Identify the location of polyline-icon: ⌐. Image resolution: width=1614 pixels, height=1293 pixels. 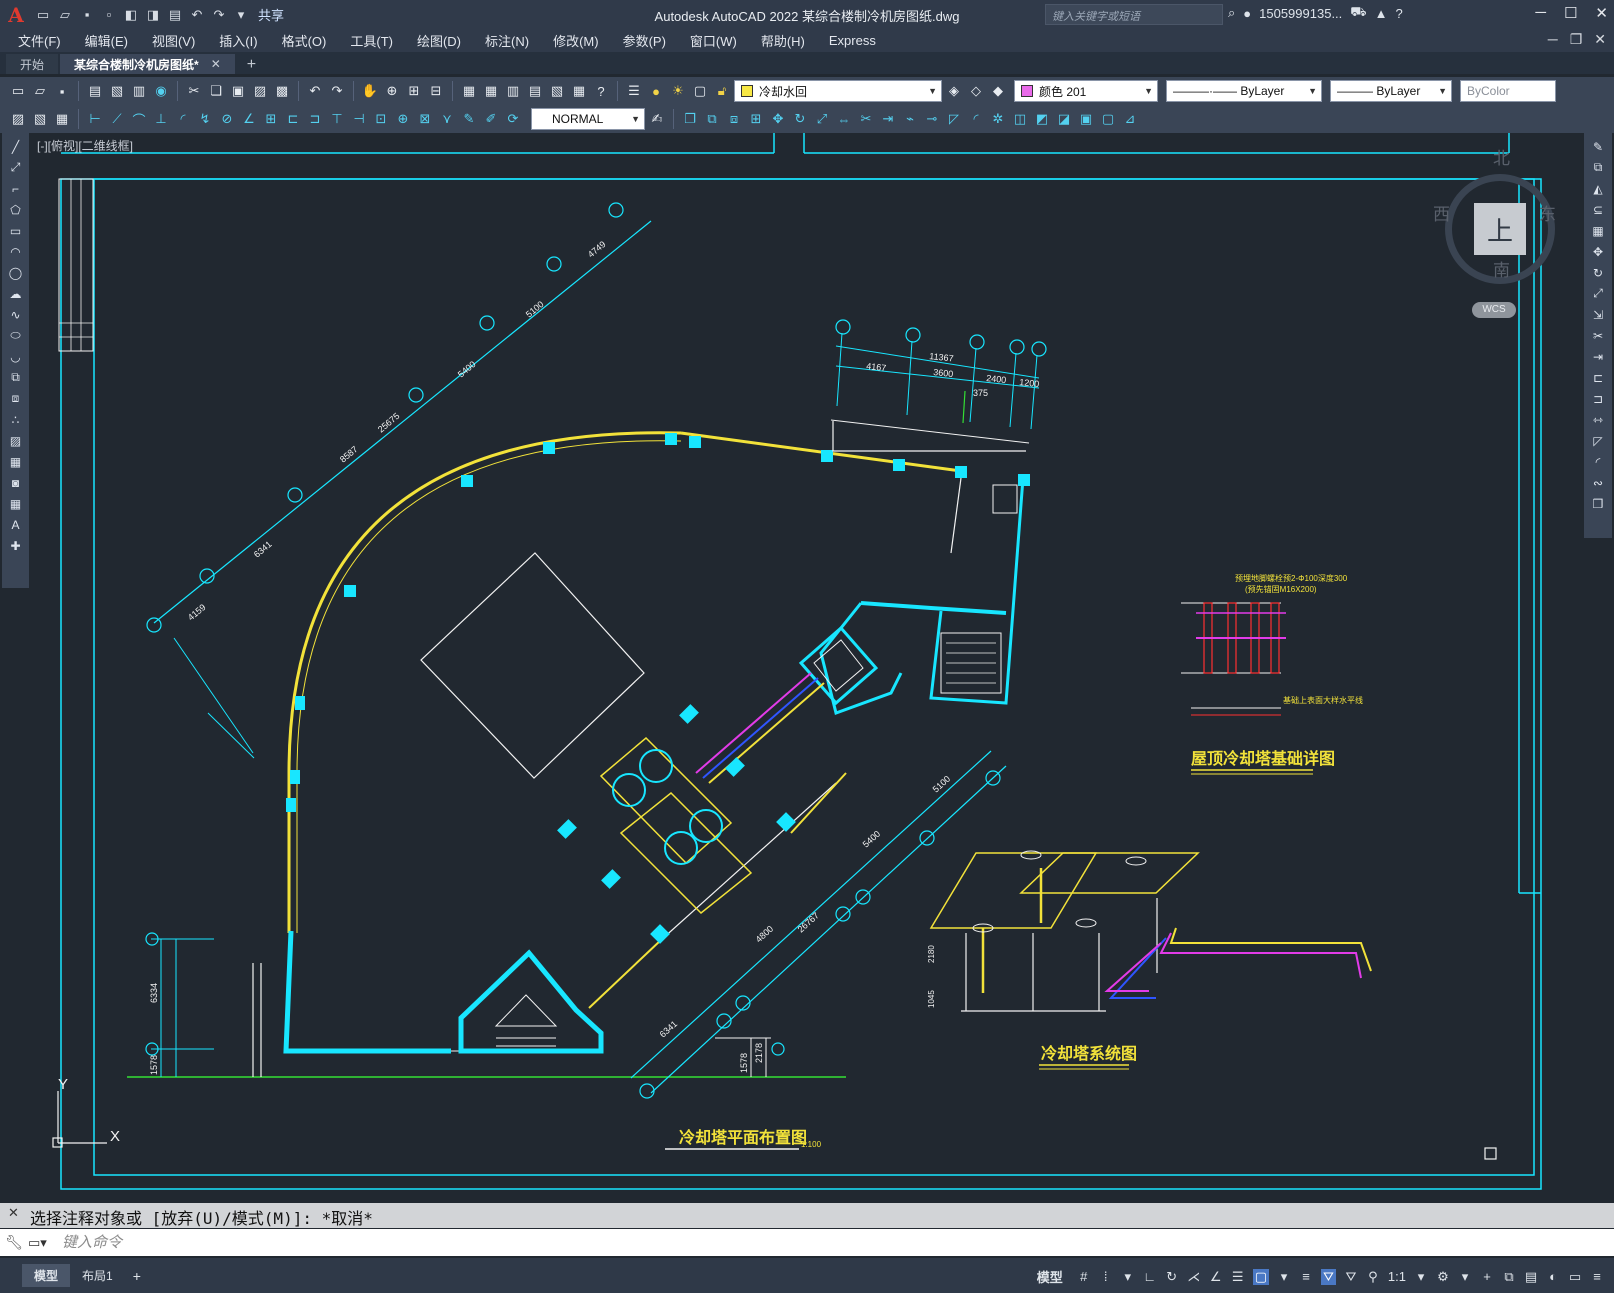
(16, 188).